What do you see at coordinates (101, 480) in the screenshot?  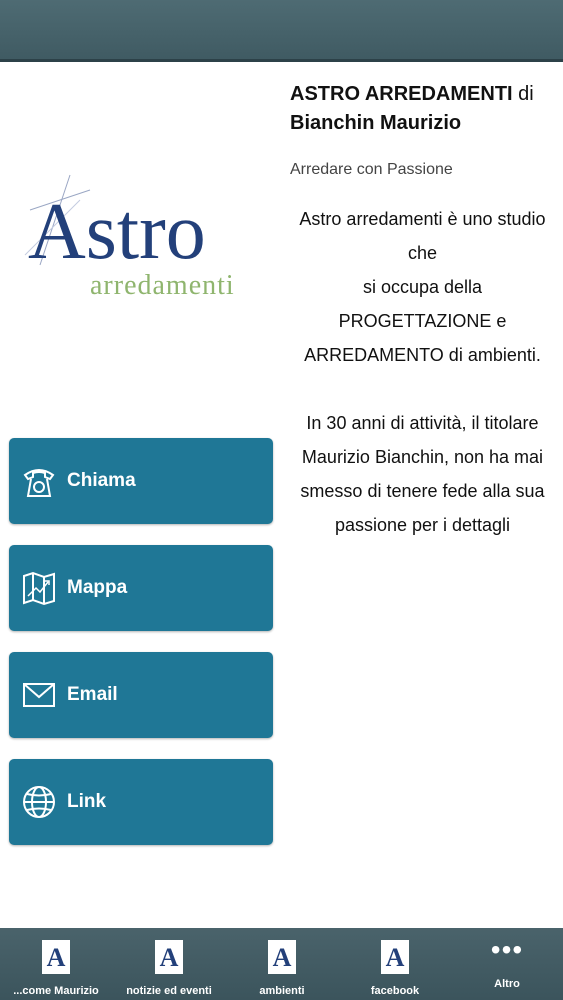 I see `call-label: Chiama` at bounding box center [101, 480].